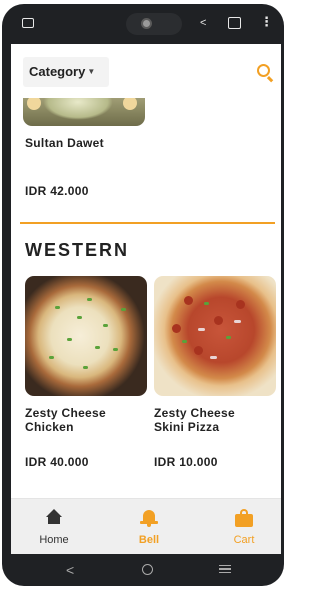 The height and width of the screenshot is (590, 320). Describe the element at coordinates (263, 70) in the screenshot. I see `search-icon` at that location.